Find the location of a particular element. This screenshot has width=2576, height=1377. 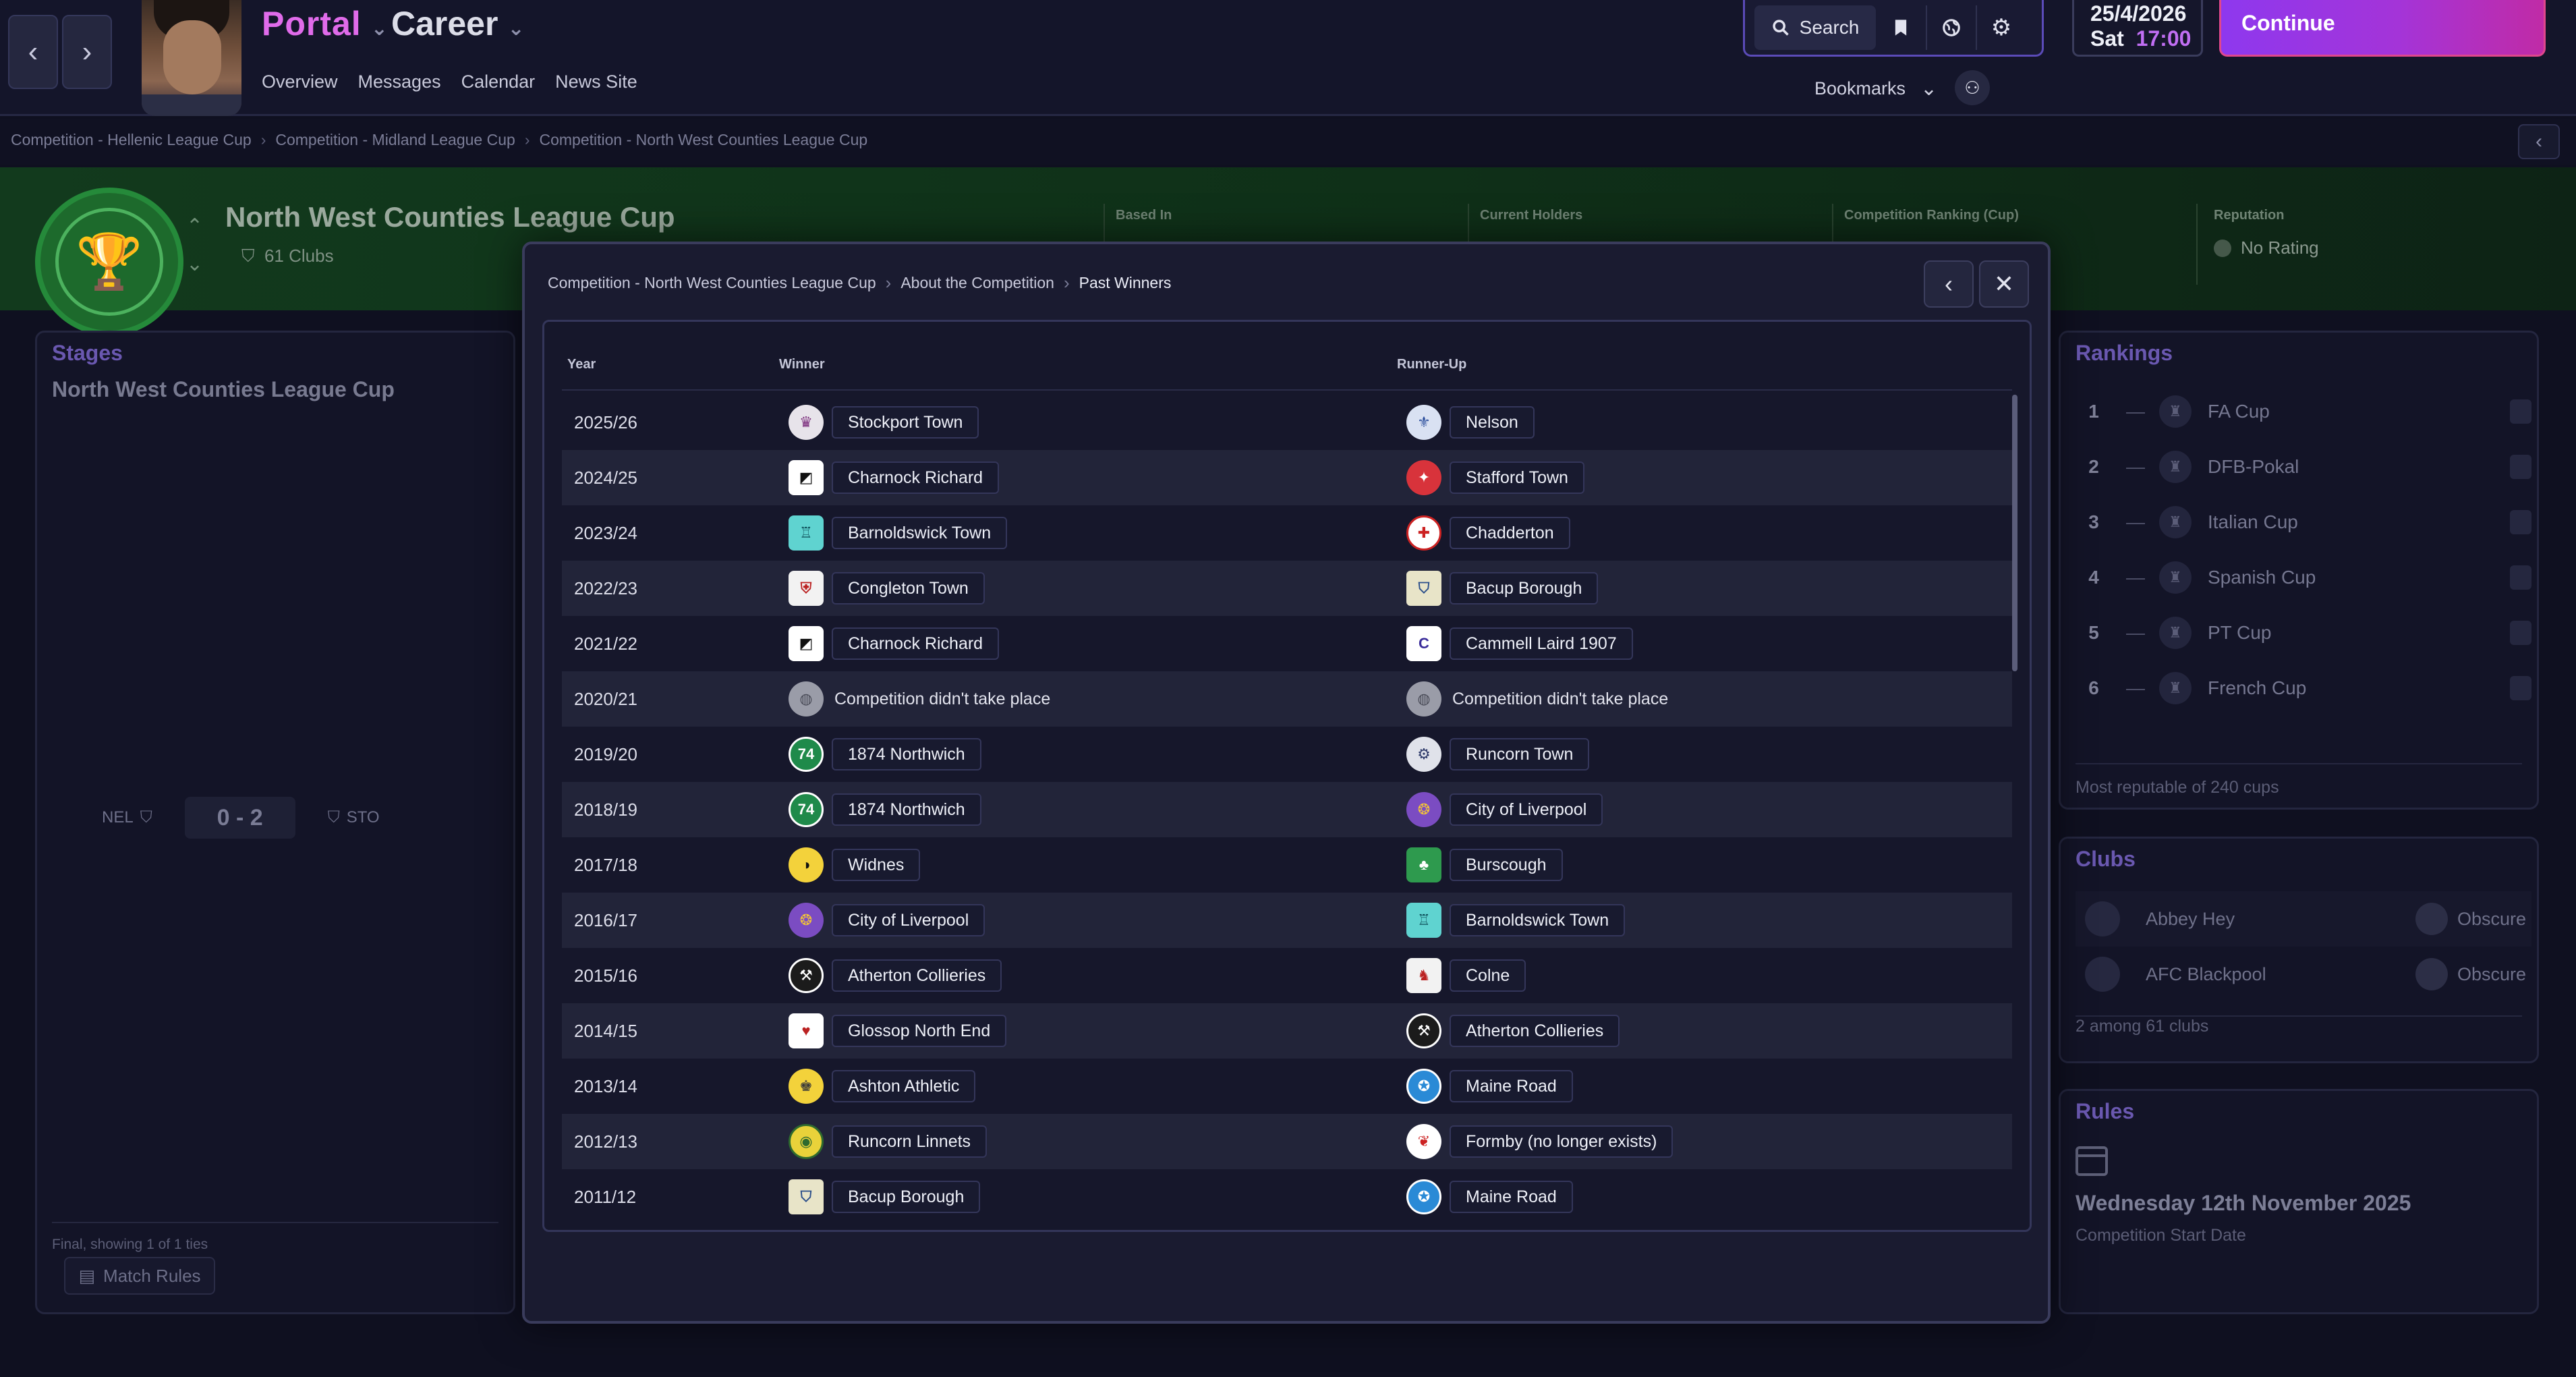

winner-club-link: City of Liverpool is located at coordinates (908, 920).